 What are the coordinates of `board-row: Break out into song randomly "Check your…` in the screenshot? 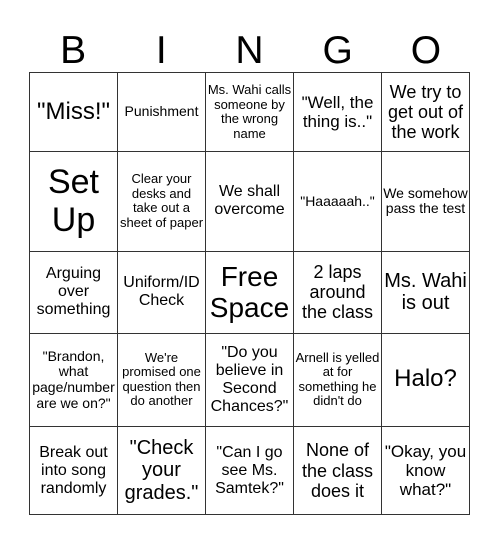 It's located at (249, 470).